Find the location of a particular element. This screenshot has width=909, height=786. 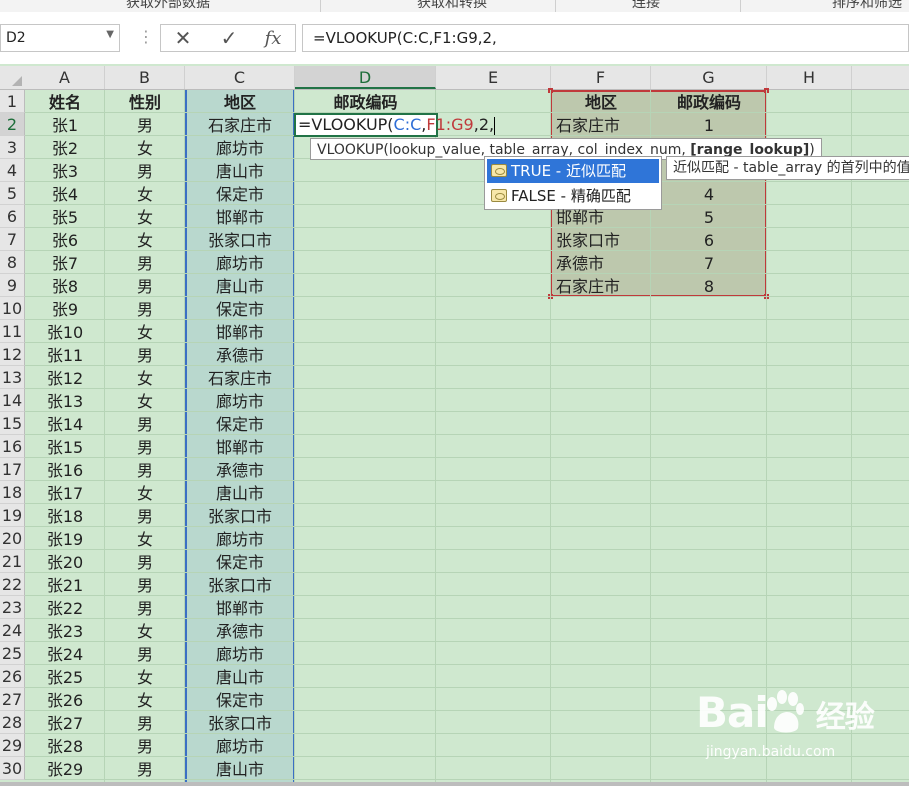

cell-name: 张17 is located at coordinates (65, 493).